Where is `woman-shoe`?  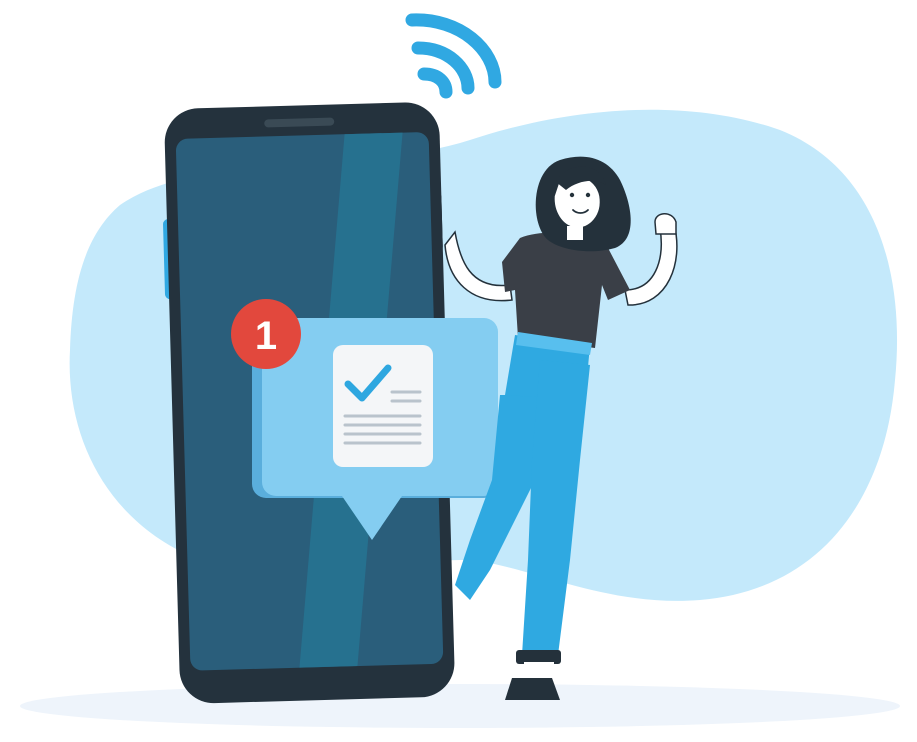
woman-shoe is located at coordinates (532, 689).